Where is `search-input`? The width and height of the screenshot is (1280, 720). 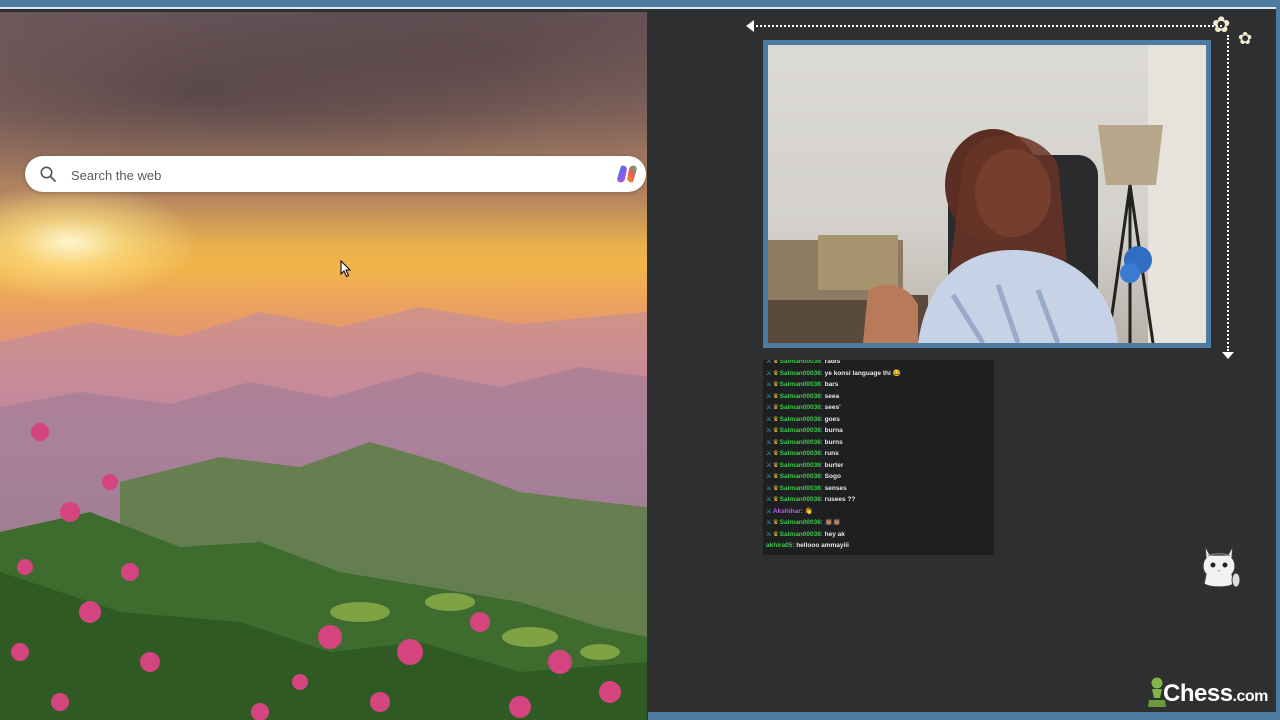
search-input is located at coordinates (331, 175).